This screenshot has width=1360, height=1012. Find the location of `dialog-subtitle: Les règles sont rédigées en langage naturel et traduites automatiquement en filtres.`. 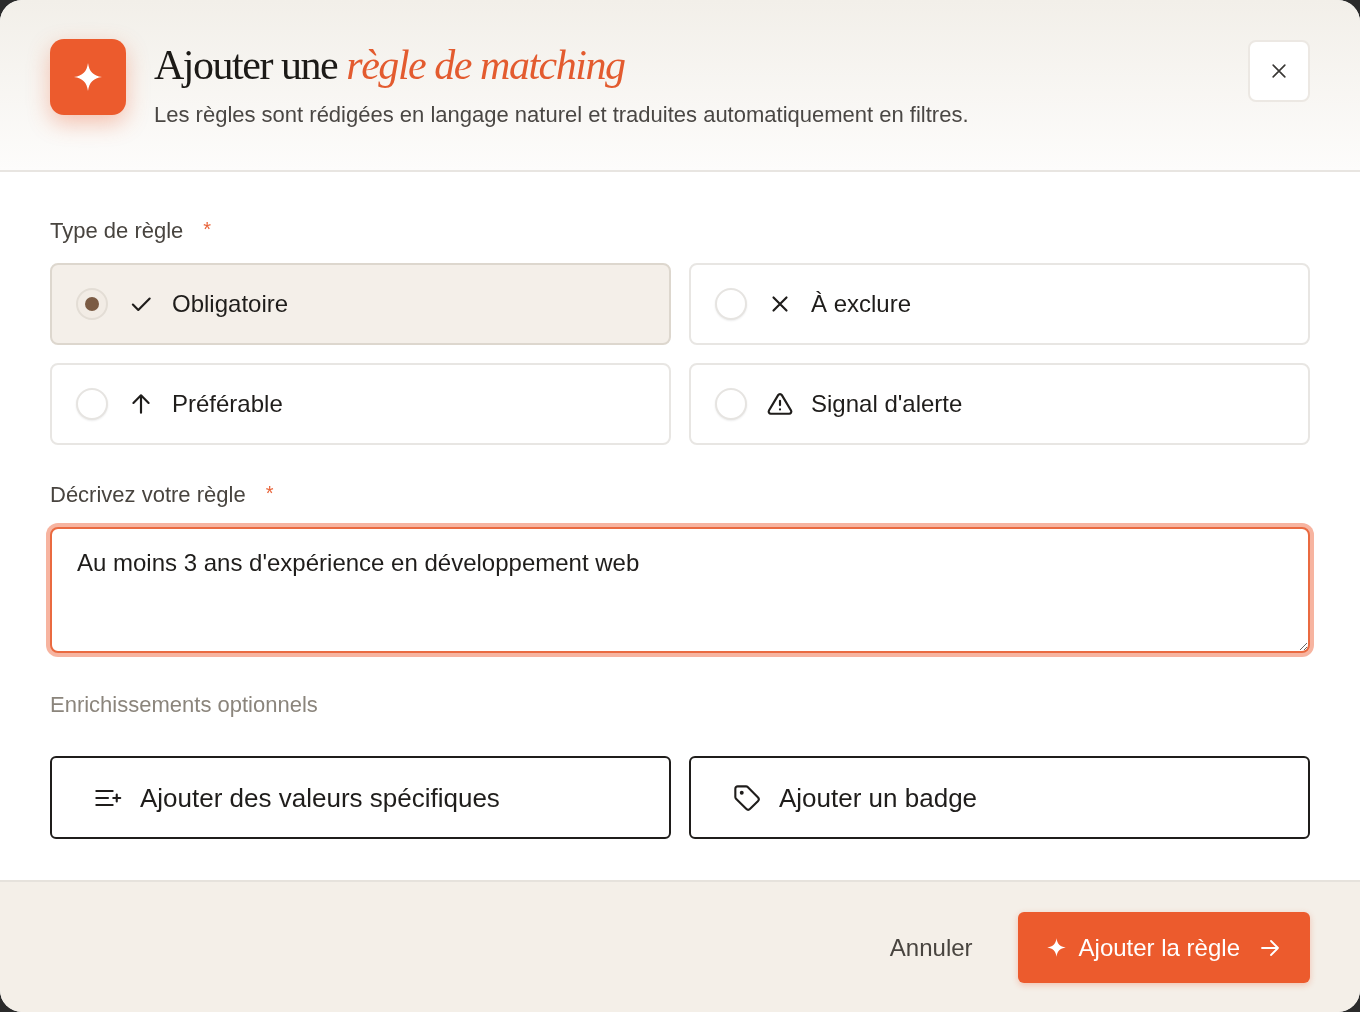

dialog-subtitle: Les règles sont rédigées en langage naturel et traduites automatiquement en filtres. is located at coordinates (561, 115).